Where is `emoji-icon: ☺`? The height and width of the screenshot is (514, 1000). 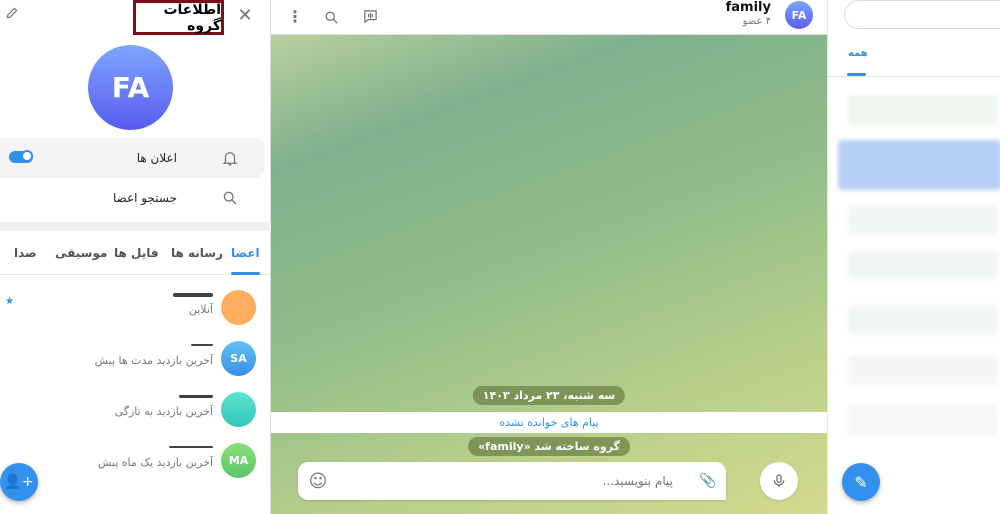
emoji-icon: ☺ is located at coordinates (318, 481).